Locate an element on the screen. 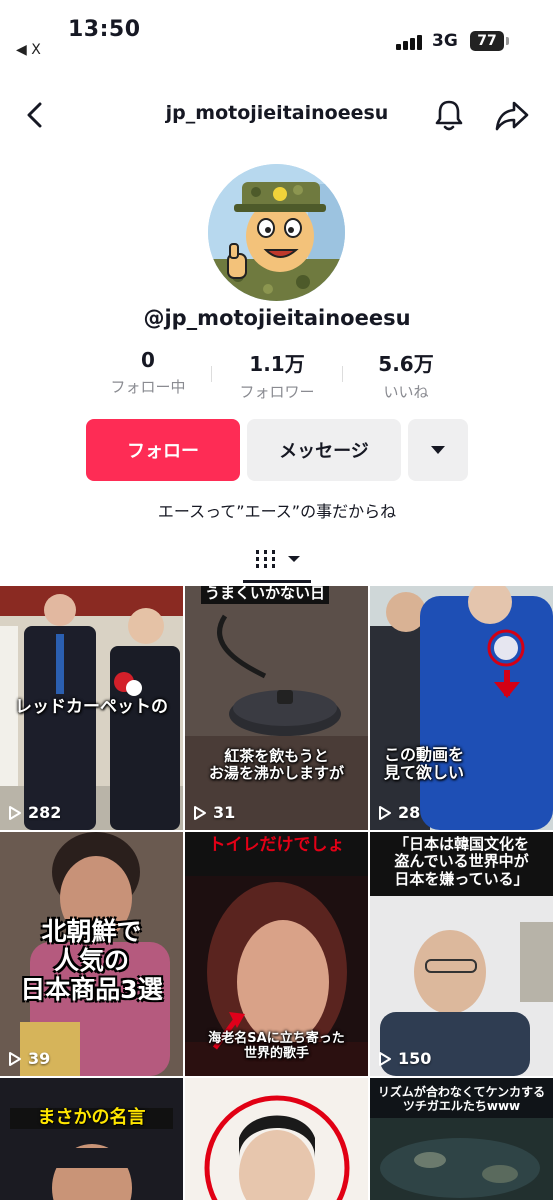 The width and height of the screenshot is (554, 1200). stat-label: いいね is located at coordinates (406, 392).